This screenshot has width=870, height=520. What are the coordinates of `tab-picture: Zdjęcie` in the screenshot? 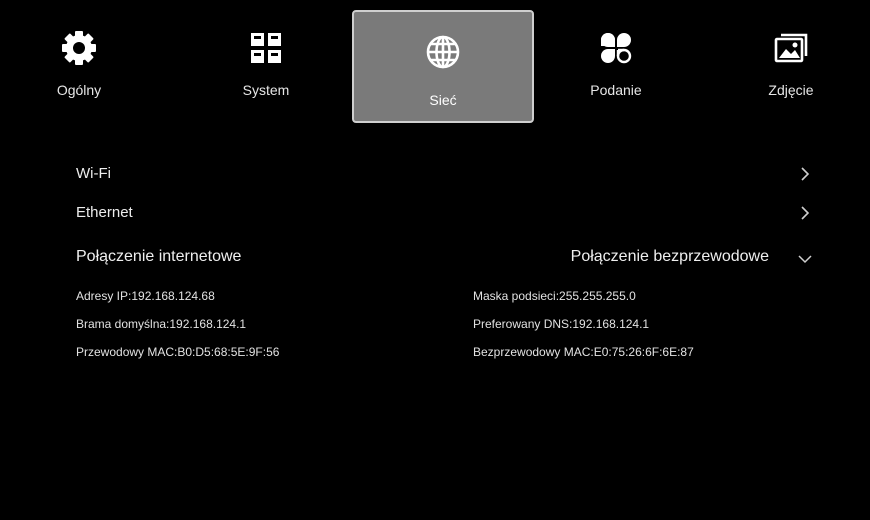 It's located at (791, 64).